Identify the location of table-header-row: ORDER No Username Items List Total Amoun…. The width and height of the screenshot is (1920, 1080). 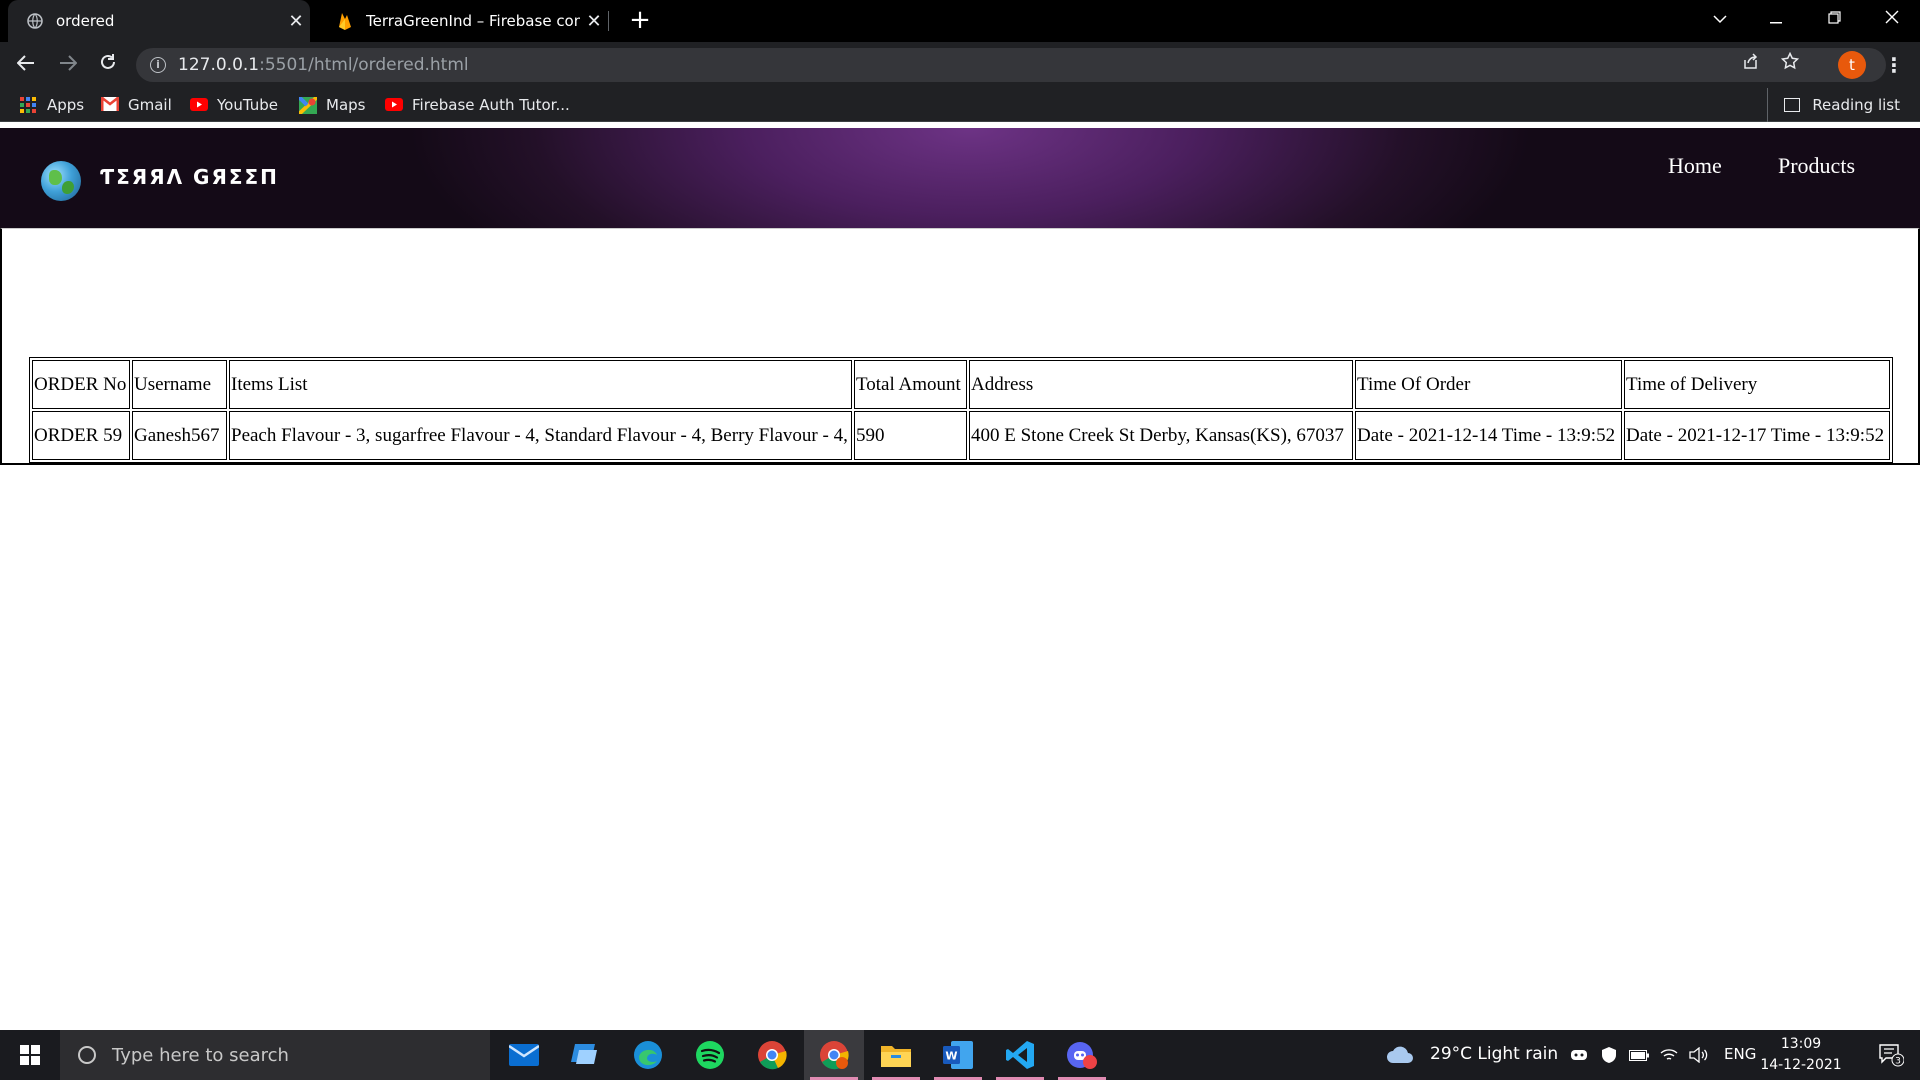
(961, 384).